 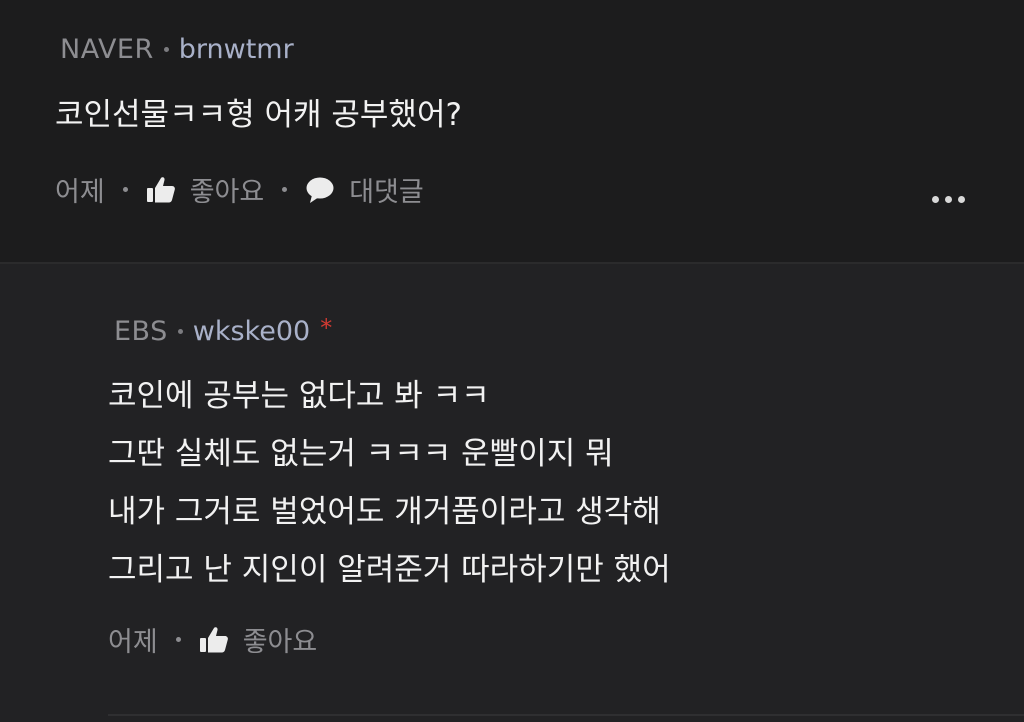 I want to click on reply-text-line: 그리고 난 지인이 알려준거 따라하기만 했어, so click(x=389, y=570).